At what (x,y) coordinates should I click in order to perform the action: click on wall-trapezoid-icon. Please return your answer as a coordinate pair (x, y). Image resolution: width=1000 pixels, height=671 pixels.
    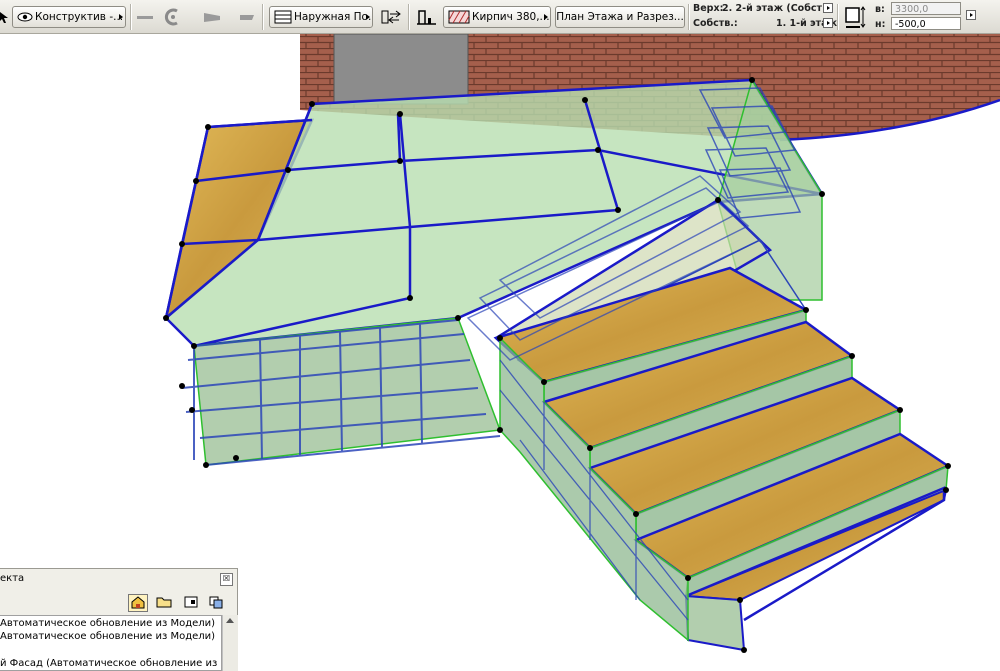
    Looking at the image, I should click on (212, 17).